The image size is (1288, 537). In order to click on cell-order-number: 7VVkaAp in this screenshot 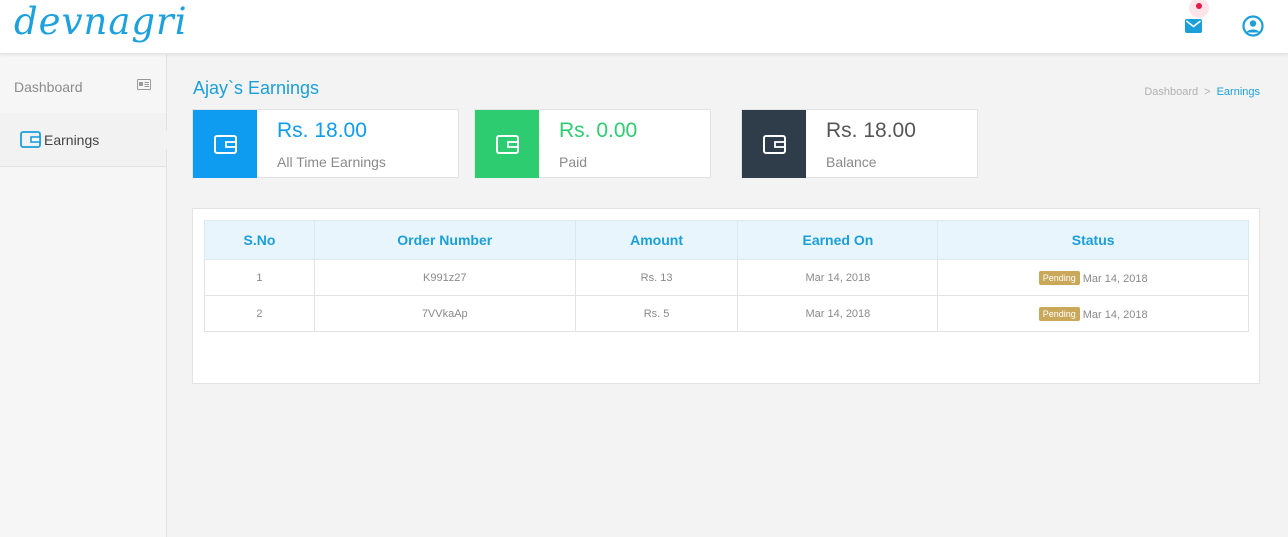, I will do `click(444, 313)`.